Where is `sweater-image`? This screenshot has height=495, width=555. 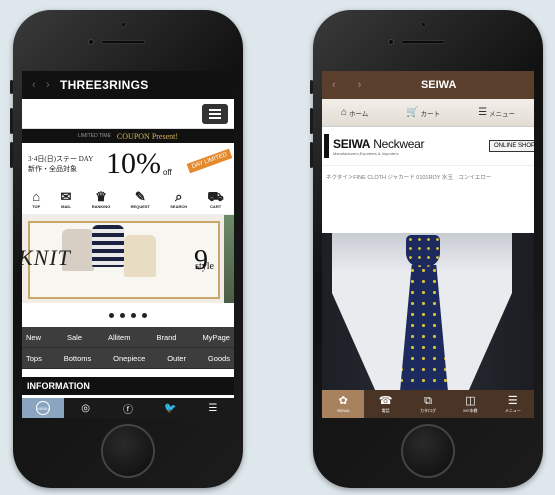
sweater-image is located at coordinates (140, 256).